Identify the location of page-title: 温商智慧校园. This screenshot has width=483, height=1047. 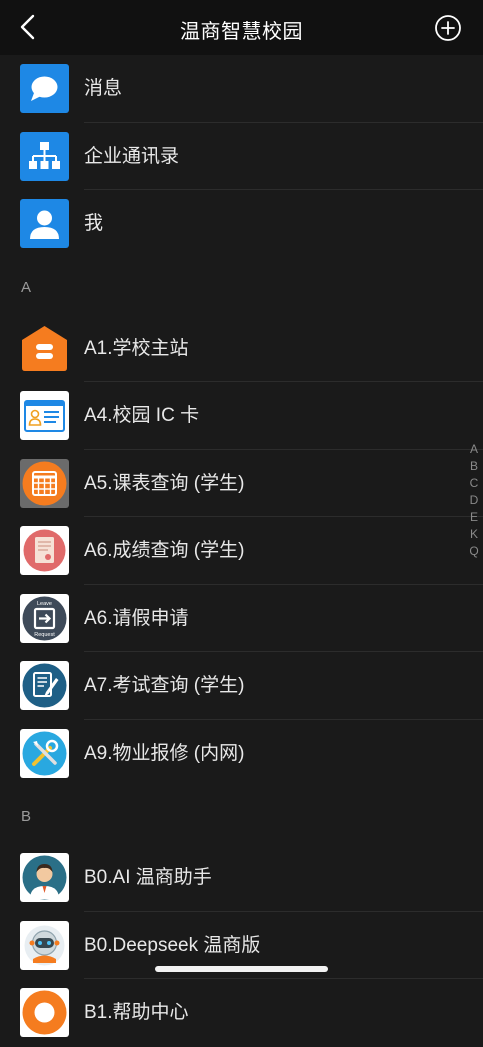
(241, 32).